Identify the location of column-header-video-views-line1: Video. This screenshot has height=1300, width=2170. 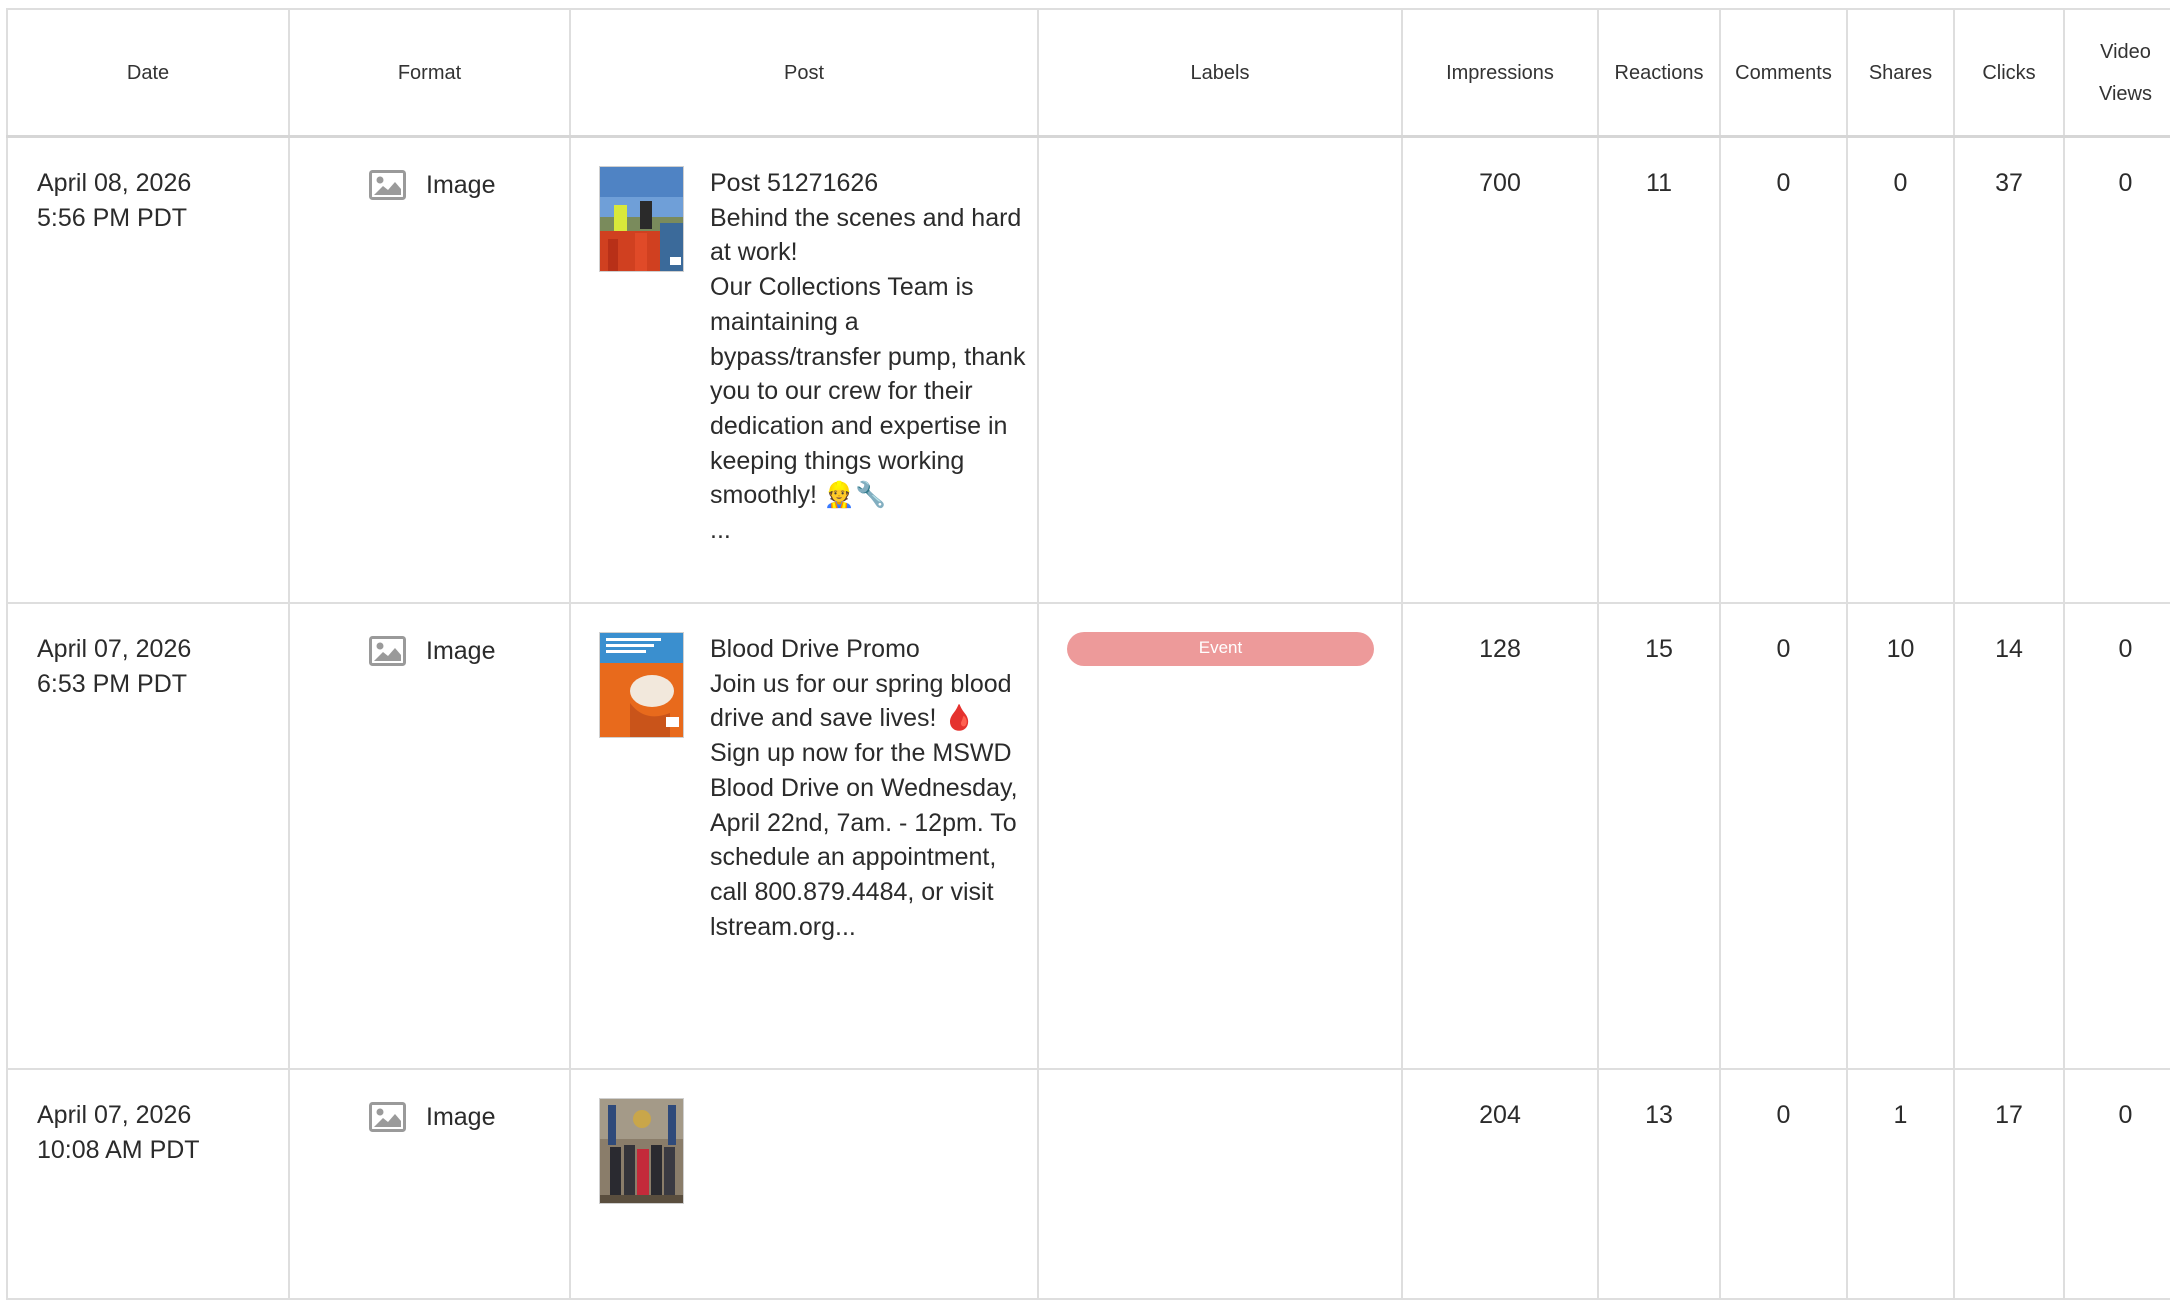
(2125, 51).